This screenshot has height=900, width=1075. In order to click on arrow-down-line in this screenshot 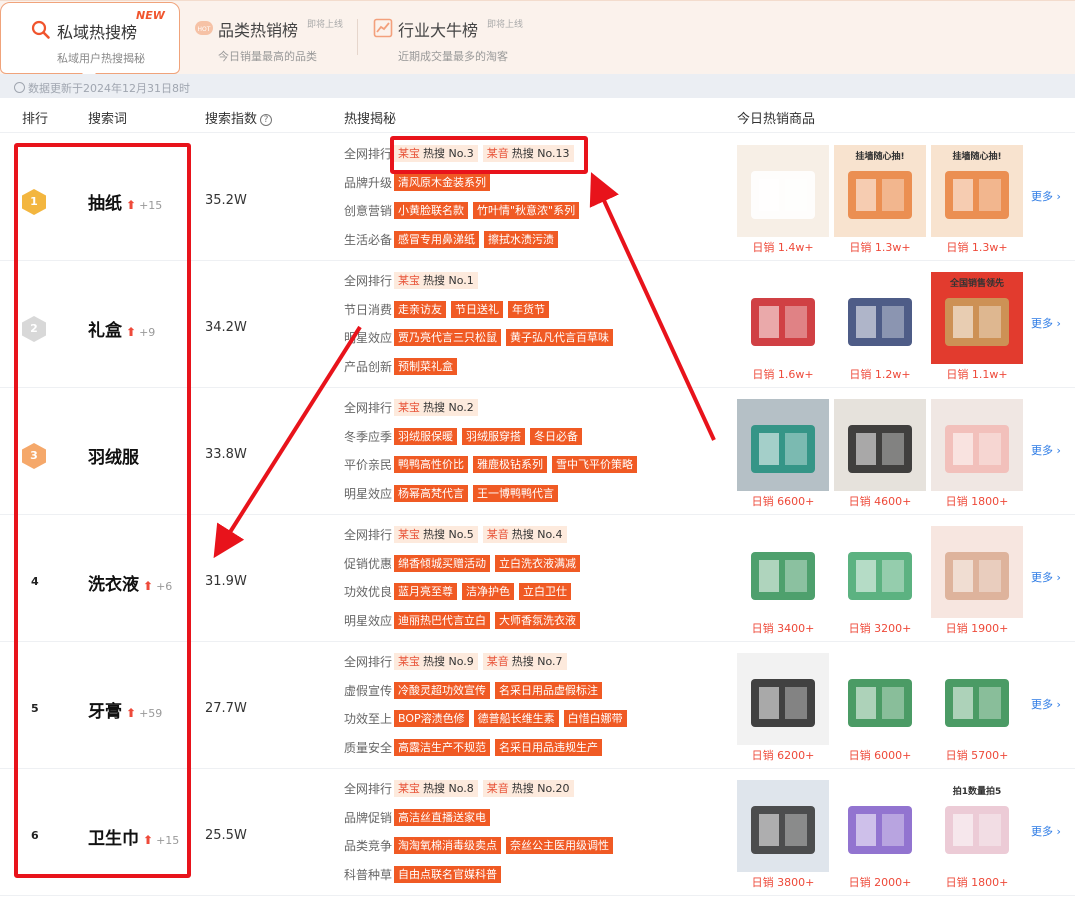, I will do `click(287, 442)`.